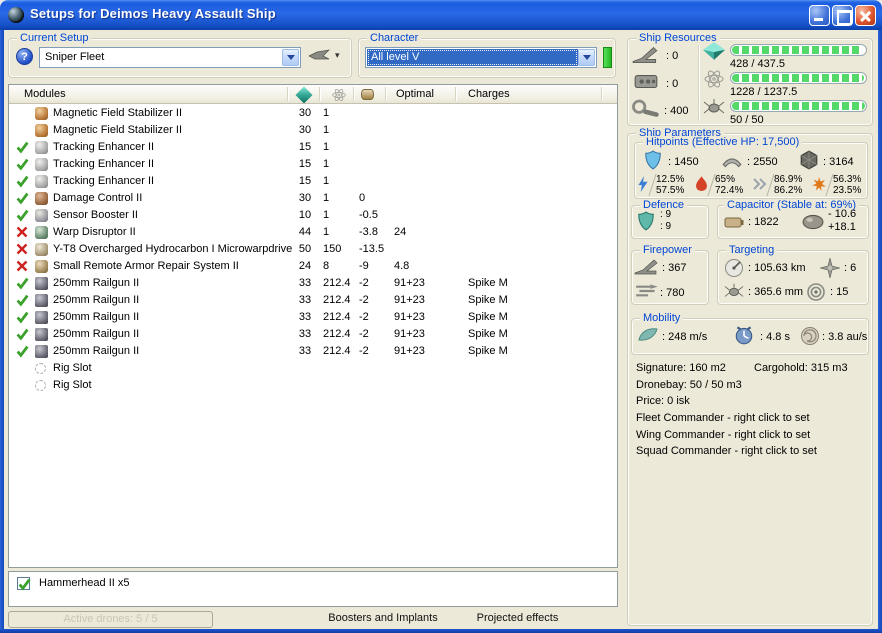  What do you see at coordinates (104, 164) in the screenshot?
I see `module-name: Tracking Enhancer II` at bounding box center [104, 164].